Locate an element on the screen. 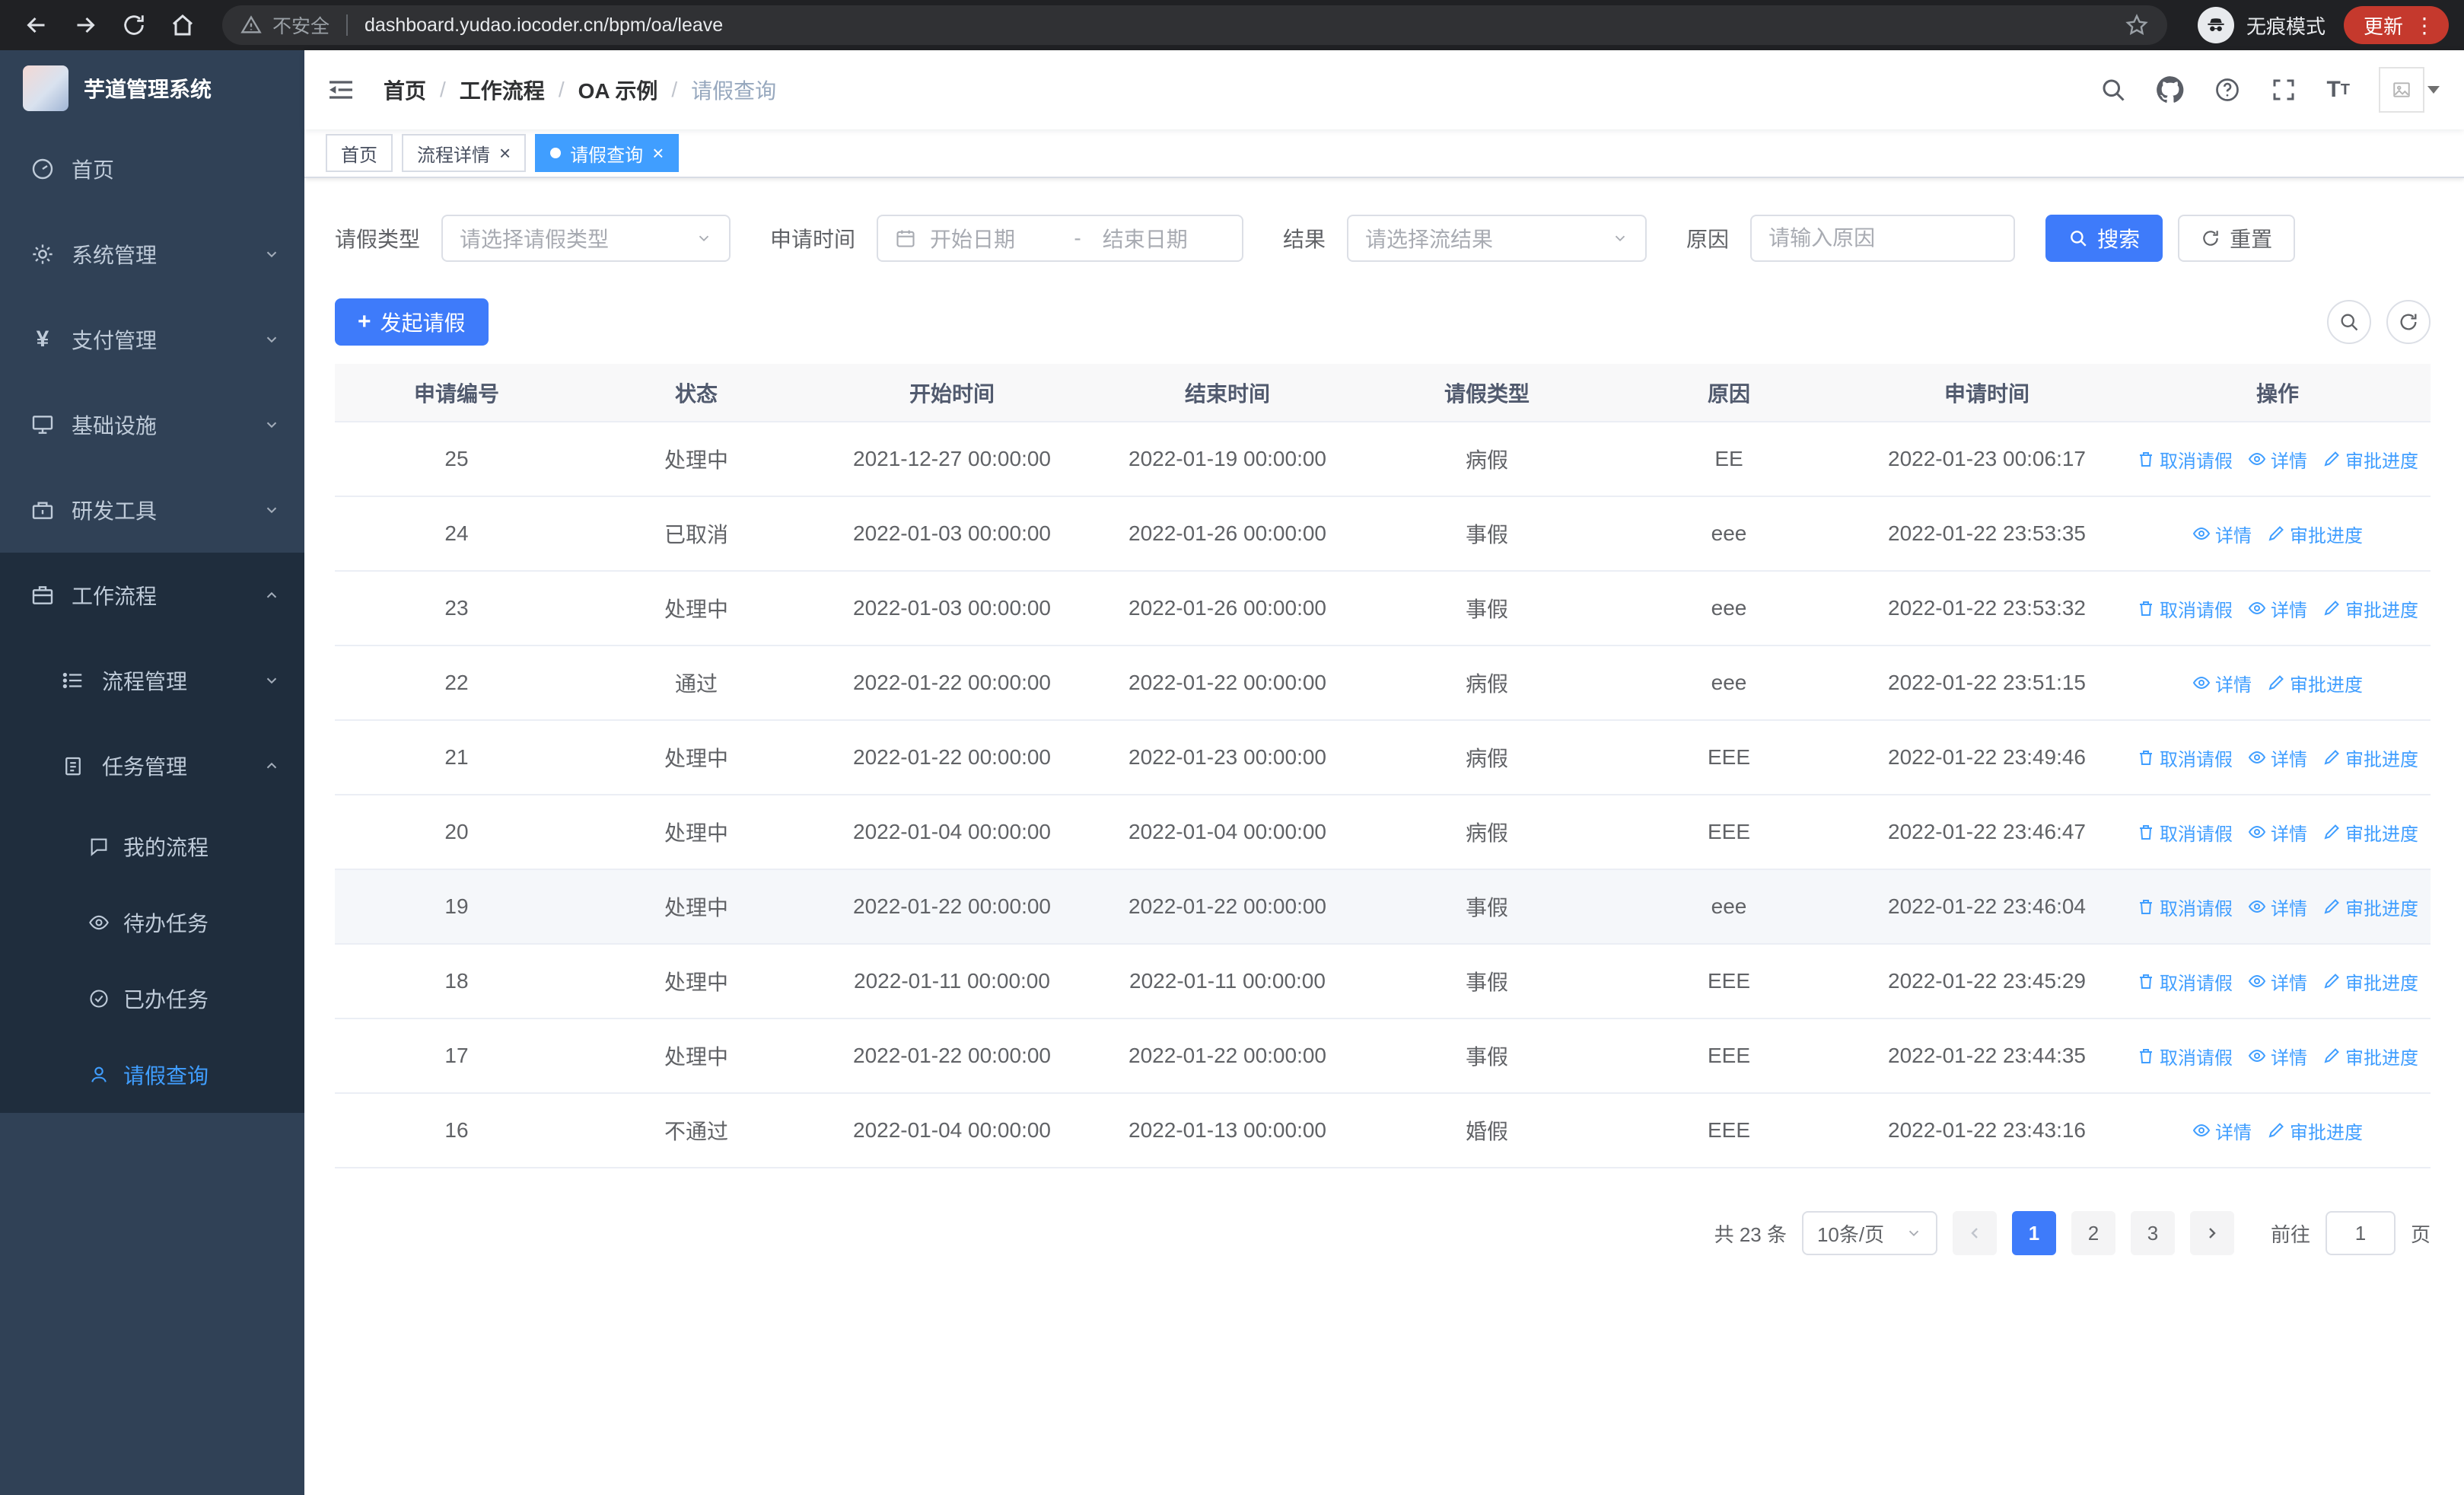 The height and width of the screenshot is (1495, 2464). home-icon is located at coordinates (182, 25).